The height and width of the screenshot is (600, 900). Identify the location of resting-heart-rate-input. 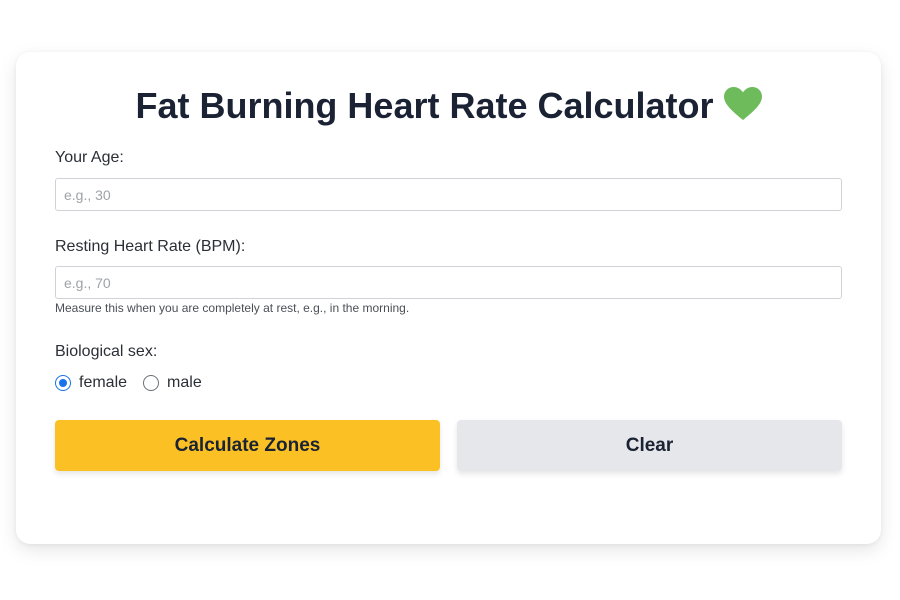
(448, 282).